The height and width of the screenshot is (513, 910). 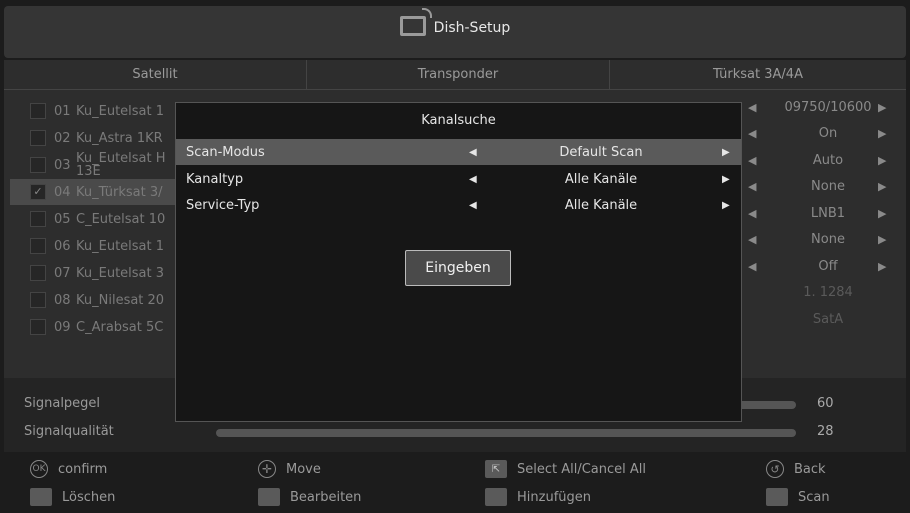 What do you see at coordinates (828, 213) in the screenshot?
I see `parameter-value: LNB1` at bounding box center [828, 213].